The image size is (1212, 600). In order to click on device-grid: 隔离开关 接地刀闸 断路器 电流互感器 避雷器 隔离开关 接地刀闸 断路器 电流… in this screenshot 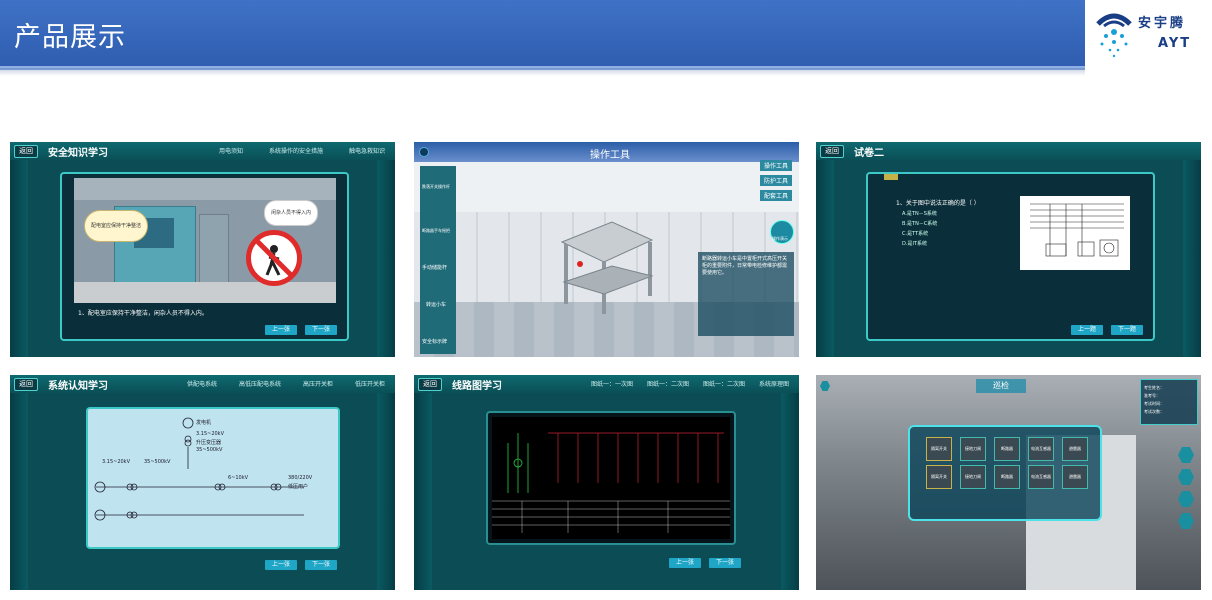, I will do `click(1007, 463)`.